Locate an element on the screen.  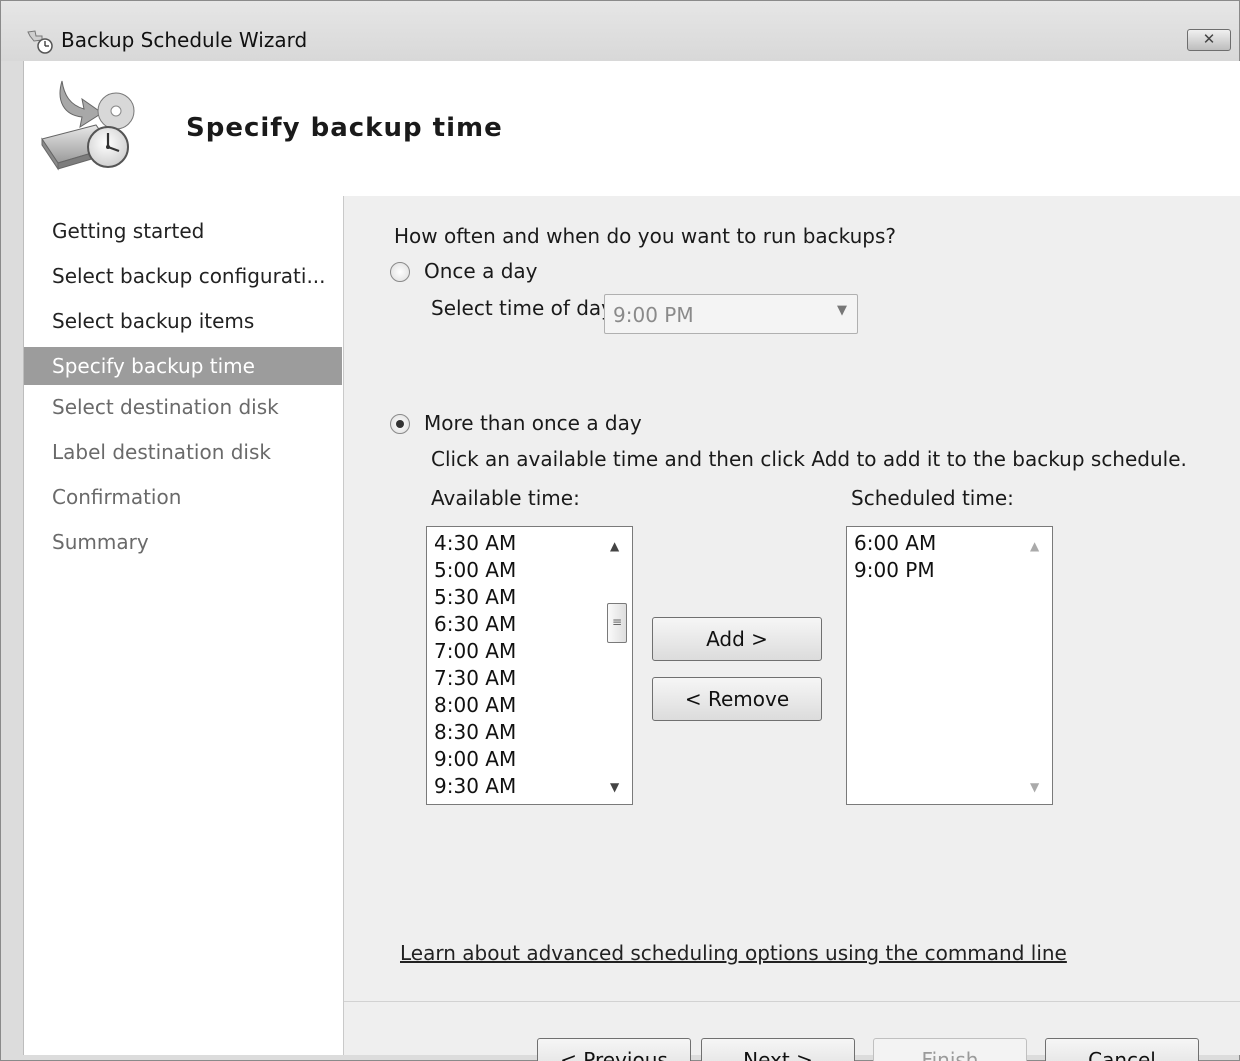
add-button: Add > is located at coordinates (737, 639).